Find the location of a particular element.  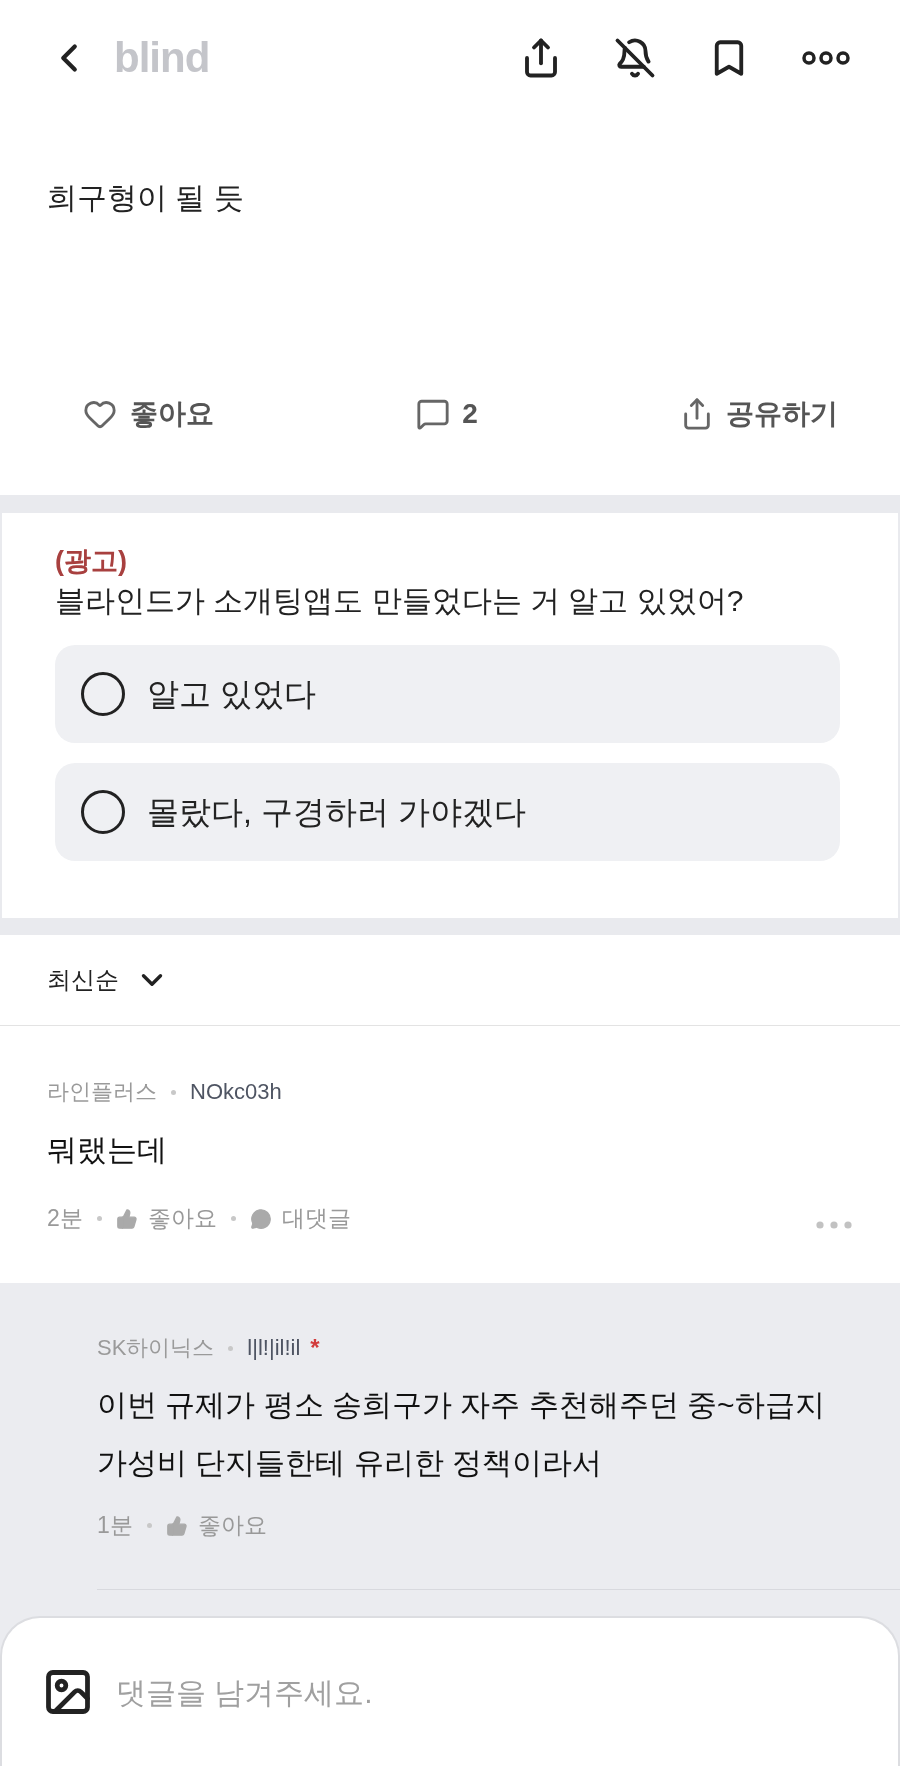

poll-option: 알고 있었다 is located at coordinates (447, 694).